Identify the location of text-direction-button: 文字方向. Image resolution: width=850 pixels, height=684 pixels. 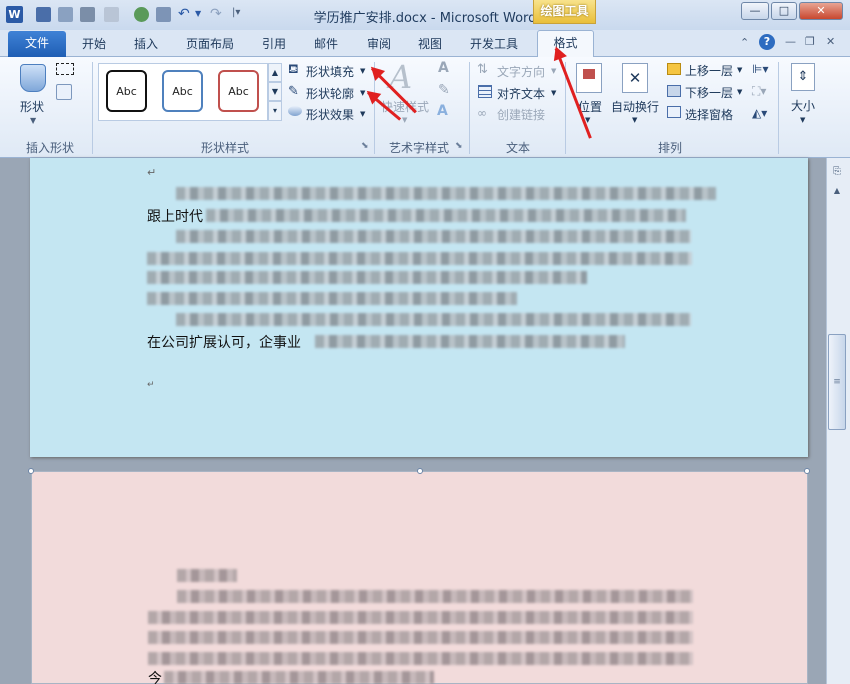
(521, 72).